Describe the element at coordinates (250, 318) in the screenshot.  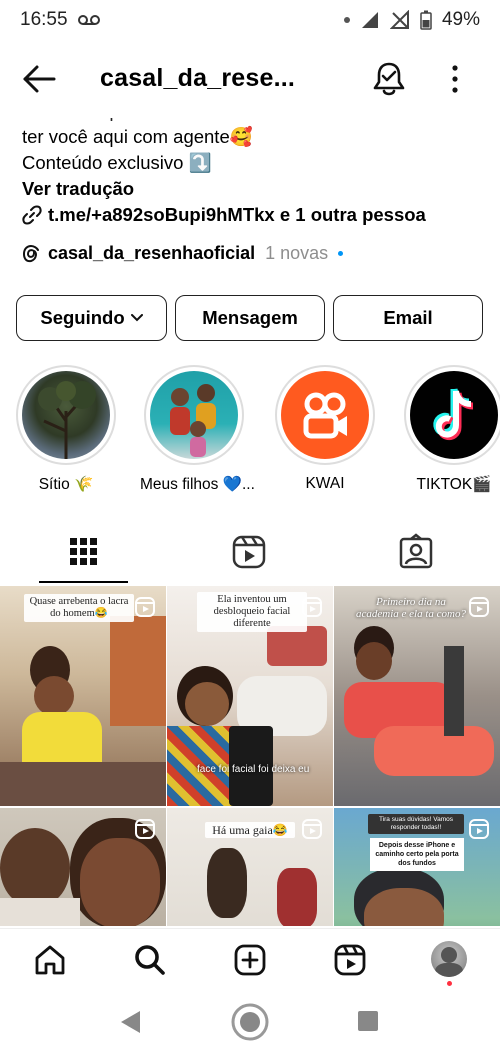
I see `message-button: Mensagem` at that location.